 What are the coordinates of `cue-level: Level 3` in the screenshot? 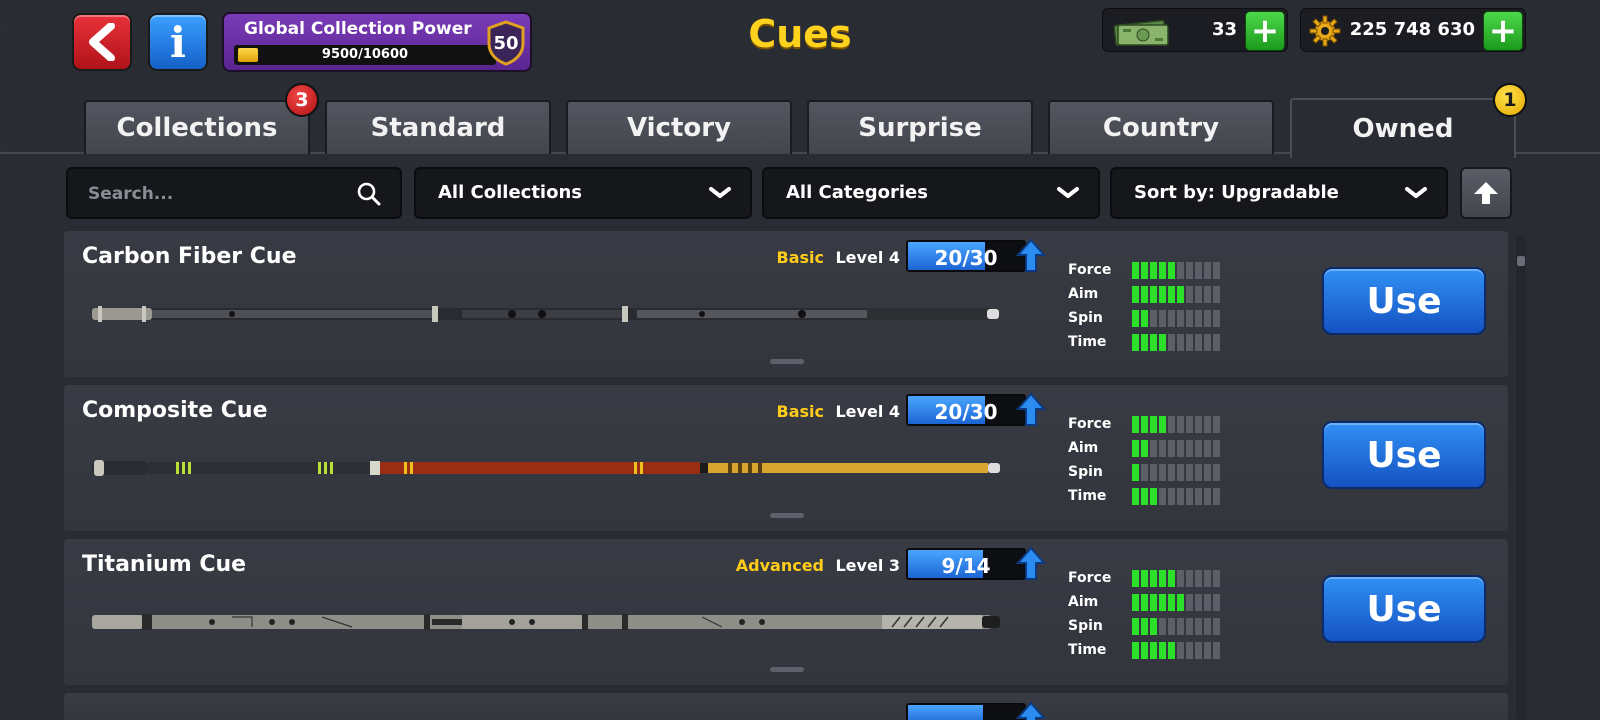 It's located at (867, 565).